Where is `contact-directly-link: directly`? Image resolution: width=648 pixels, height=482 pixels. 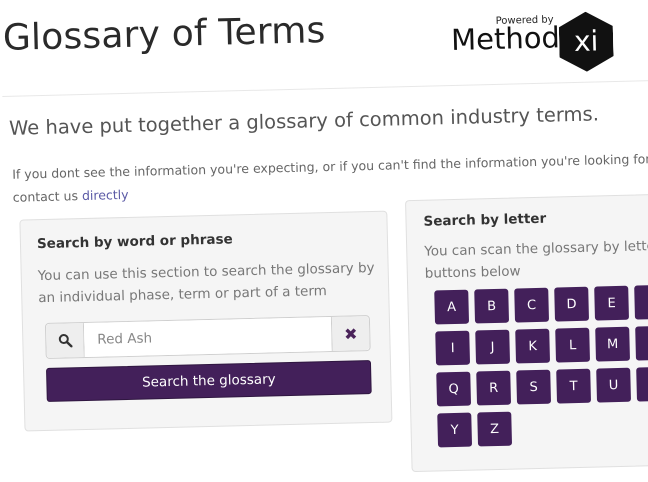
contact-directly-link: directly is located at coordinates (105, 195).